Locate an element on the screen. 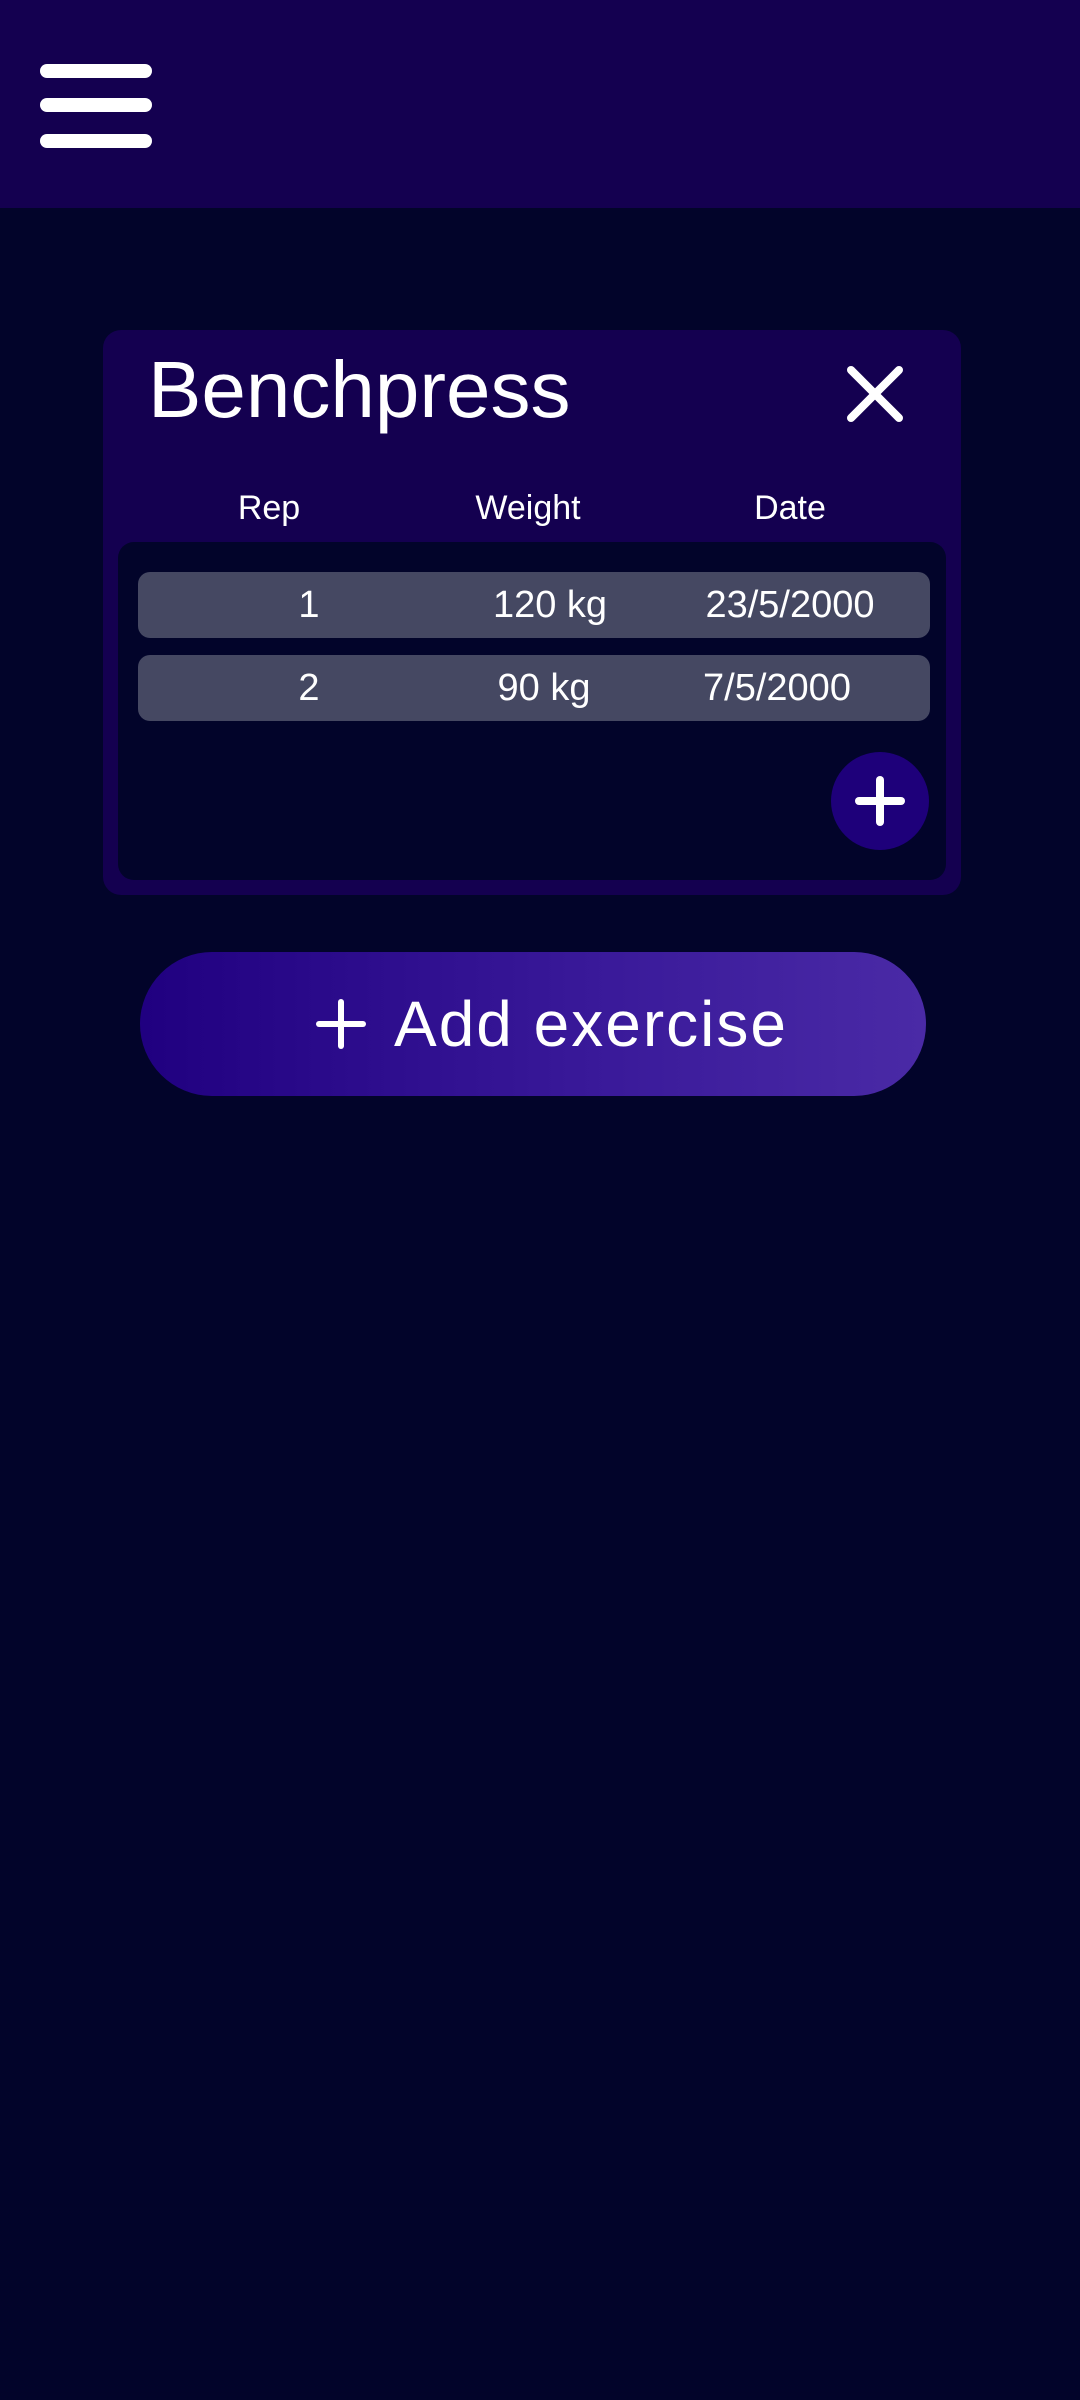 This screenshot has height=2400, width=1080. add-exercise-label: Add exercise is located at coordinates (591, 1024).